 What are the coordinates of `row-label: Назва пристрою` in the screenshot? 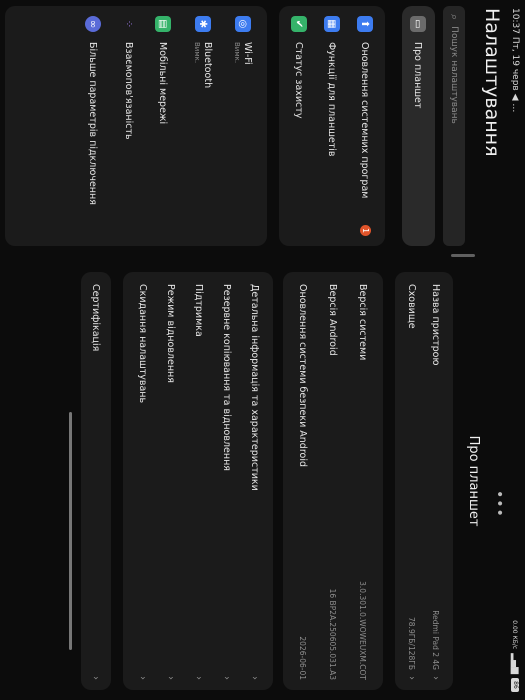 It's located at (436, 325).